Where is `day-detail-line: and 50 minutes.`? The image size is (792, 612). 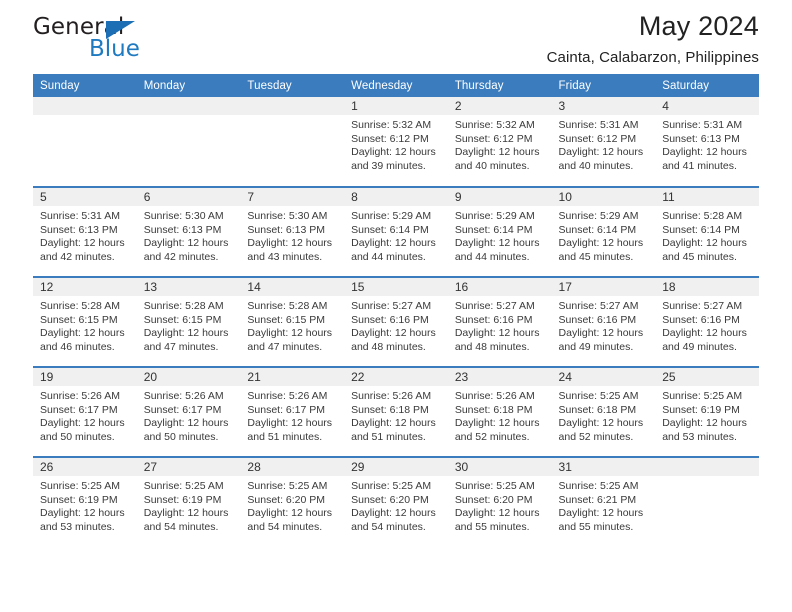
day-detail-line: and 50 minutes. is located at coordinates (181, 436).